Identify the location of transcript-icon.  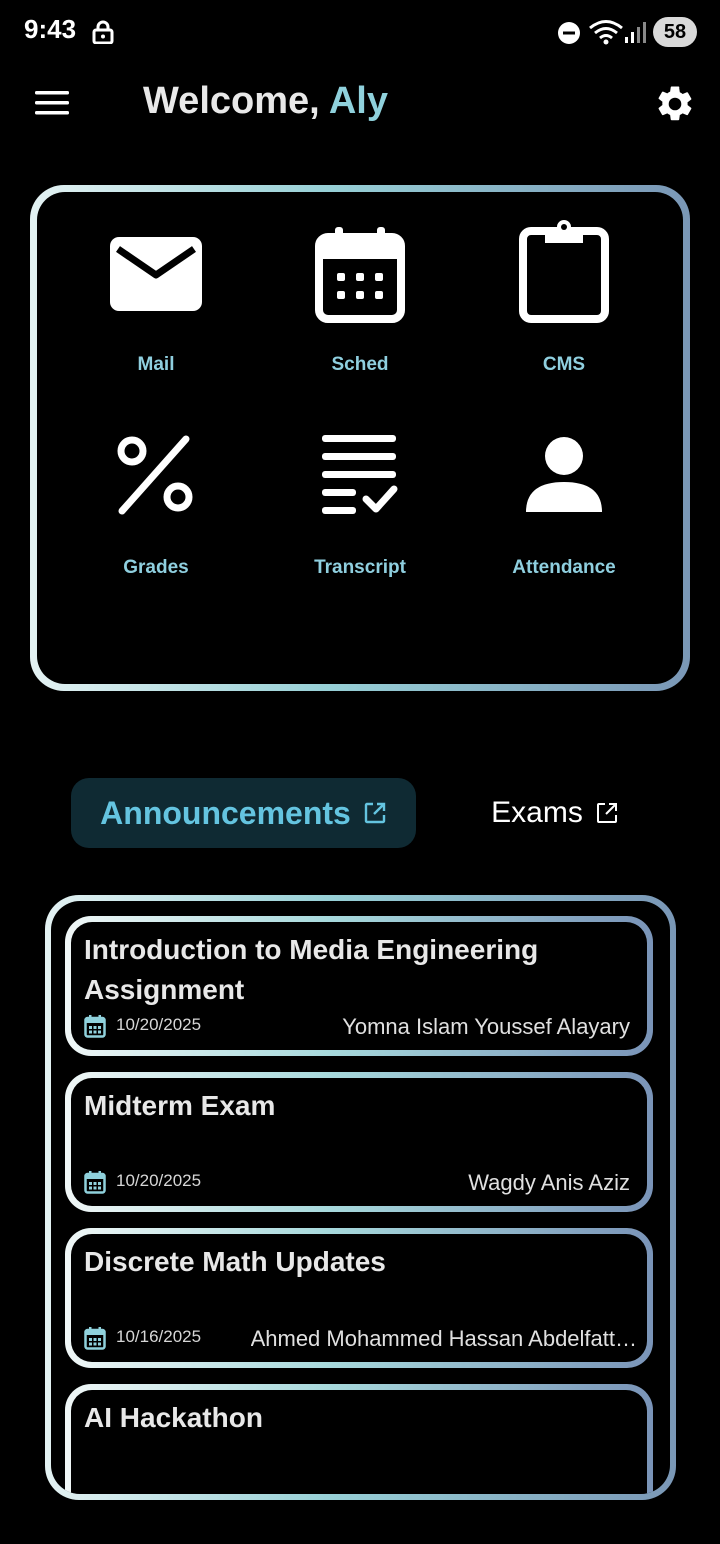
(360, 474).